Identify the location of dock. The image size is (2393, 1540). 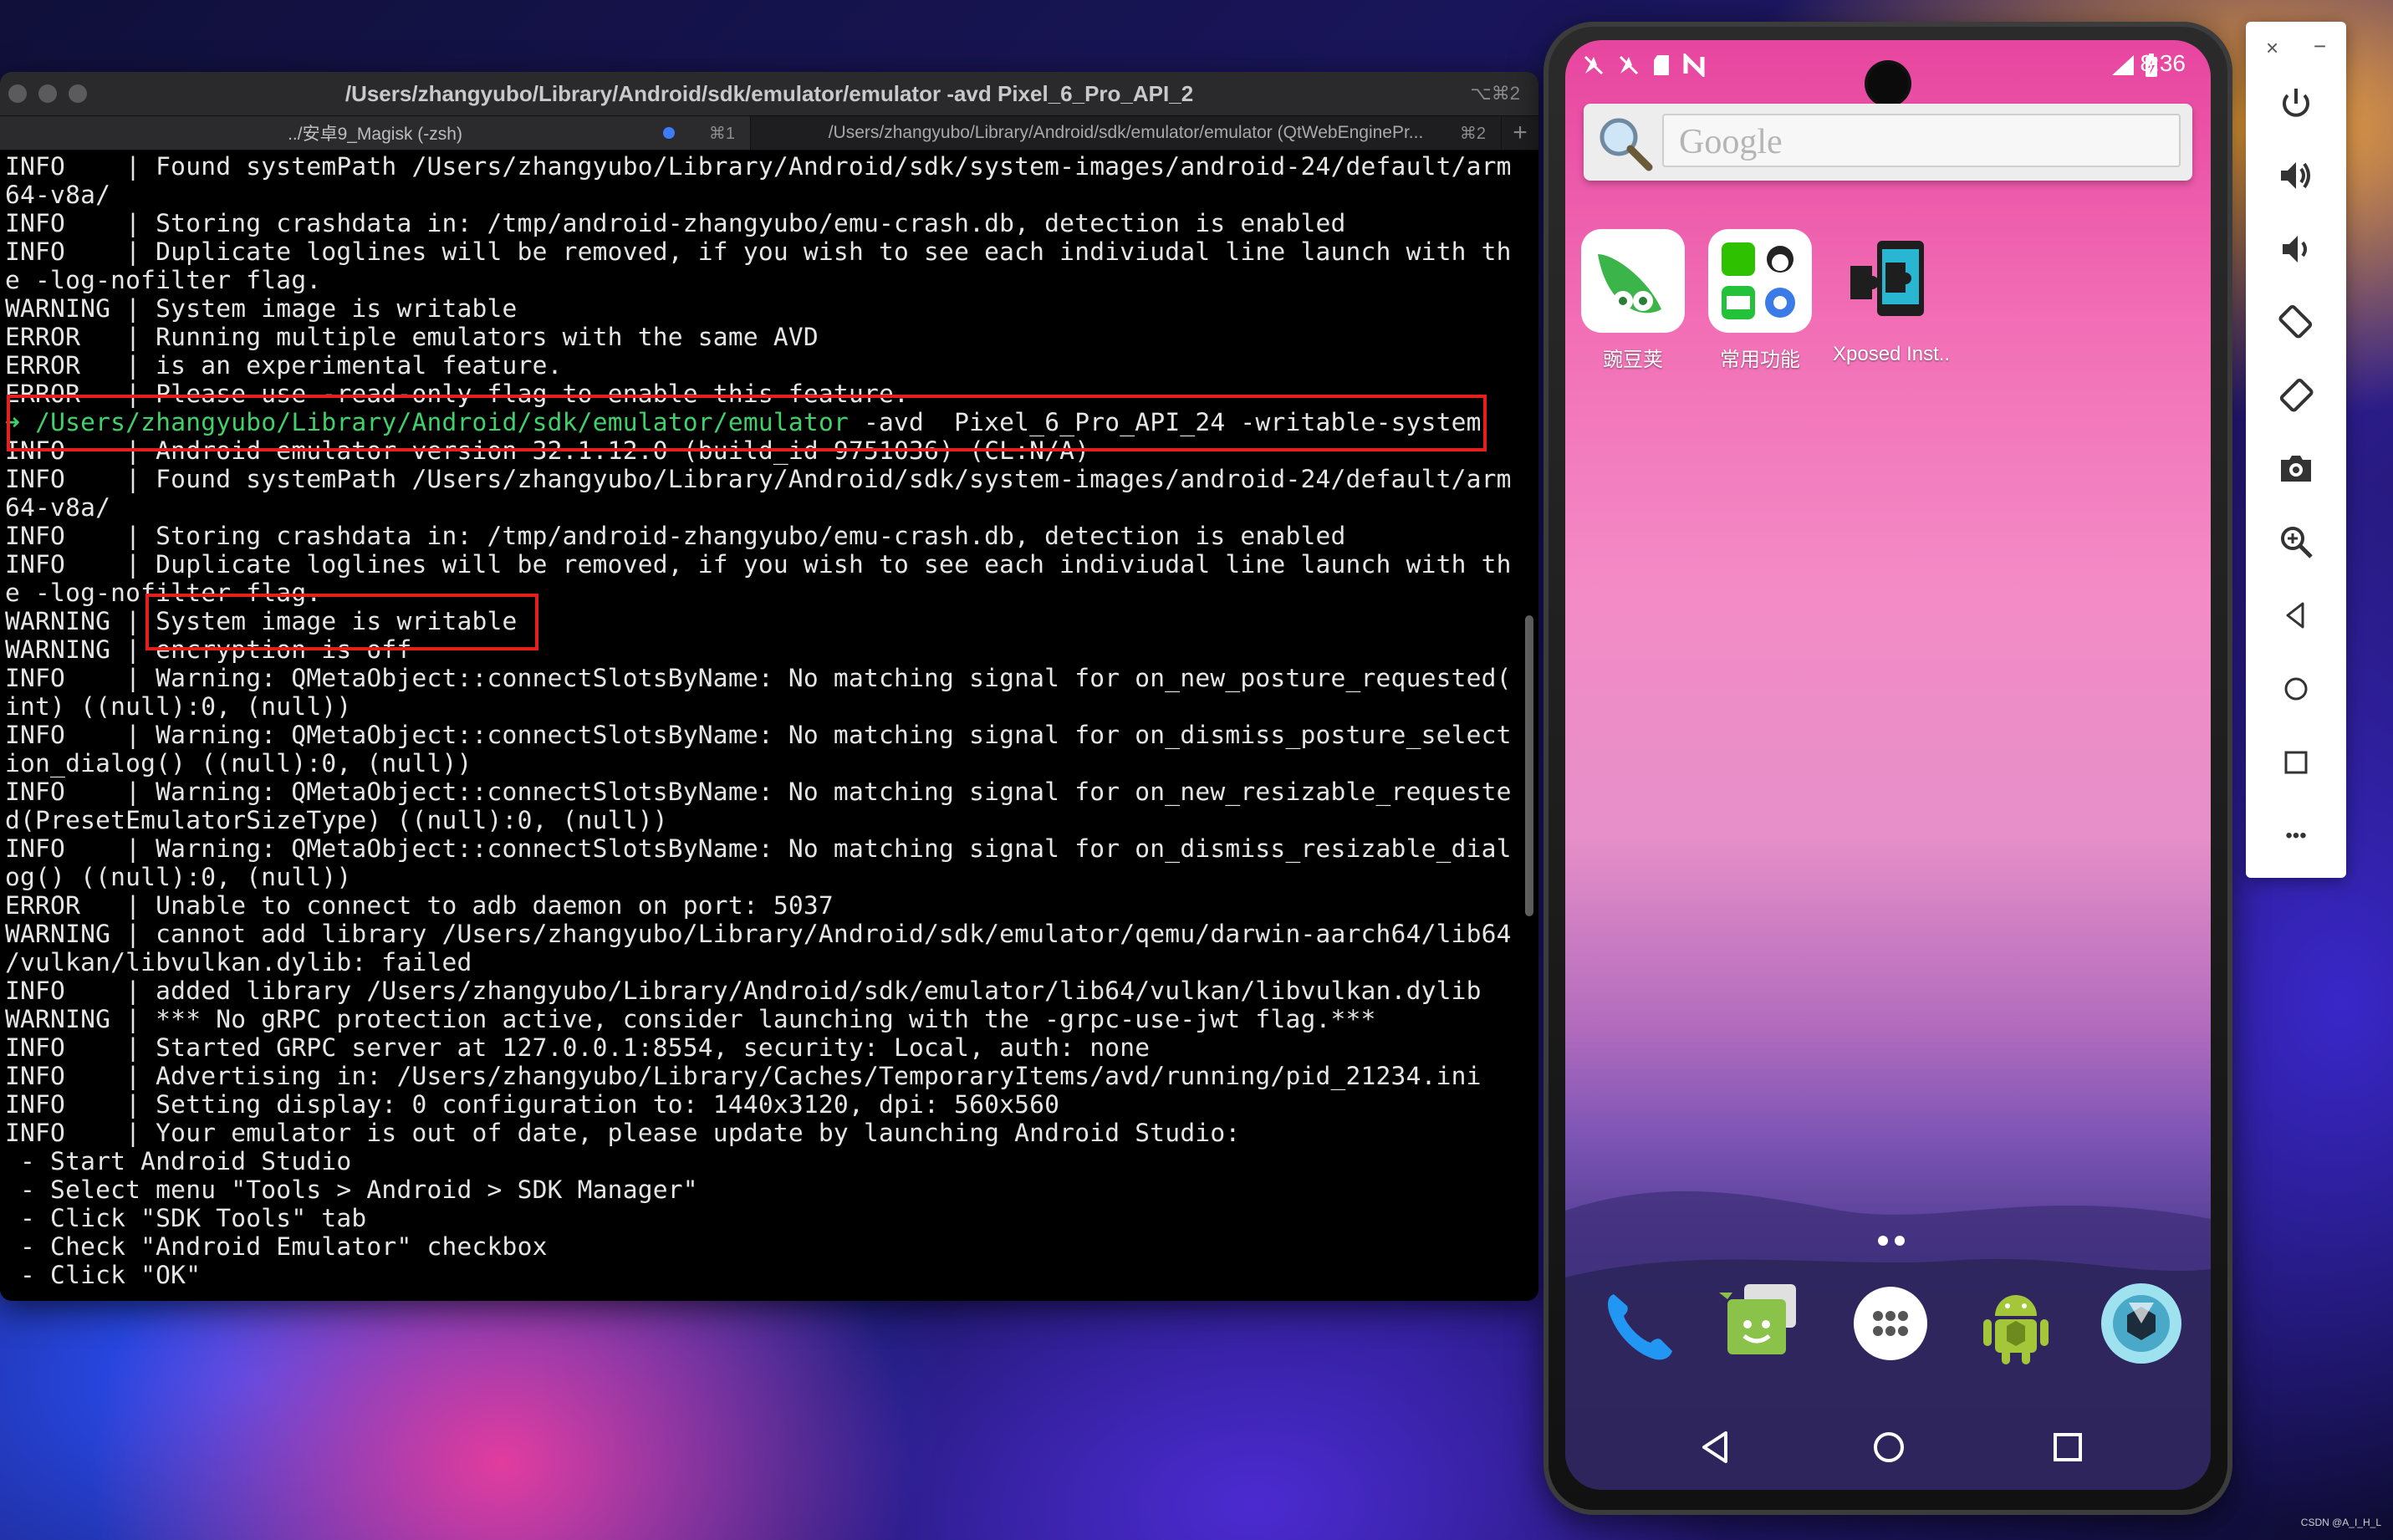
(1888, 1331).